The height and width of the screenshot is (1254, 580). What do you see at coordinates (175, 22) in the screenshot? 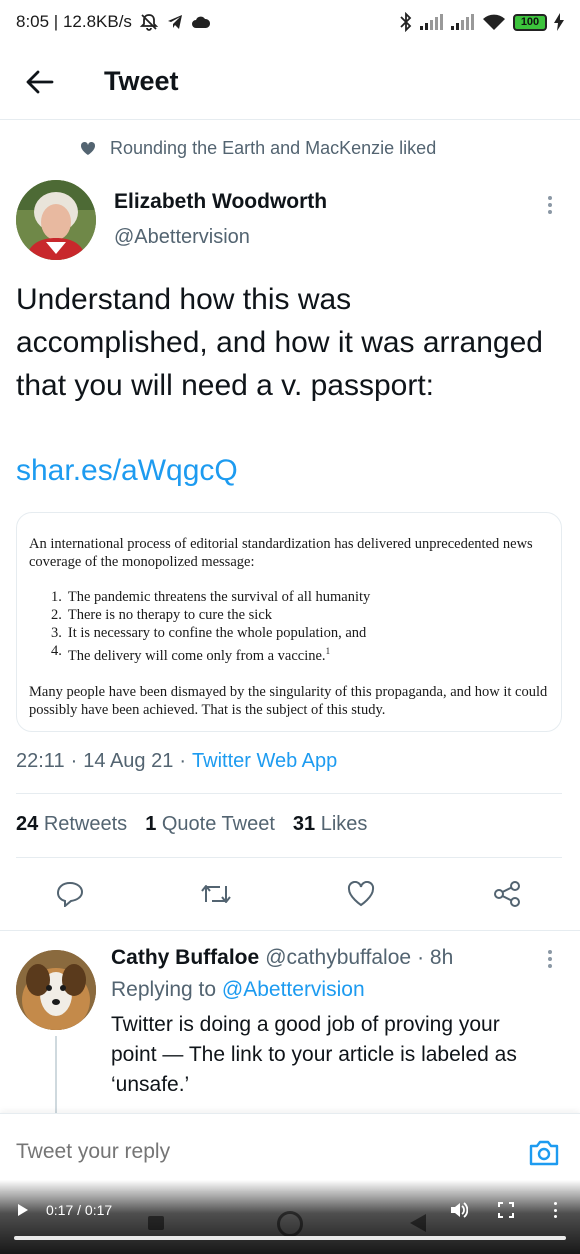
I see `telegram-icon` at bounding box center [175, 22].